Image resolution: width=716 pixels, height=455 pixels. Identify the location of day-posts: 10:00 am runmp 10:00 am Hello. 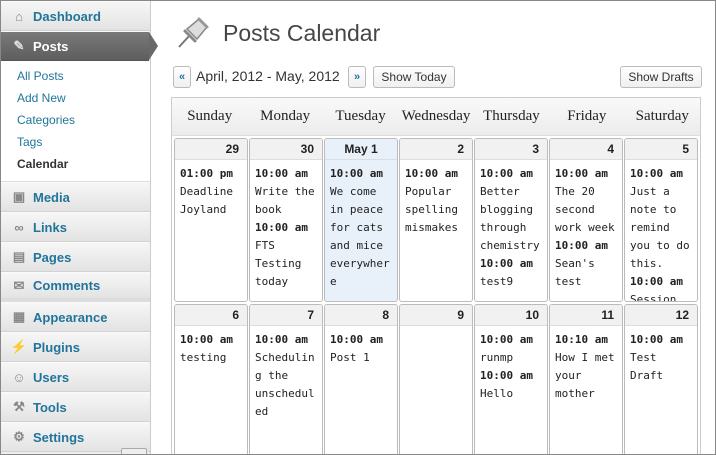
(511, 364).